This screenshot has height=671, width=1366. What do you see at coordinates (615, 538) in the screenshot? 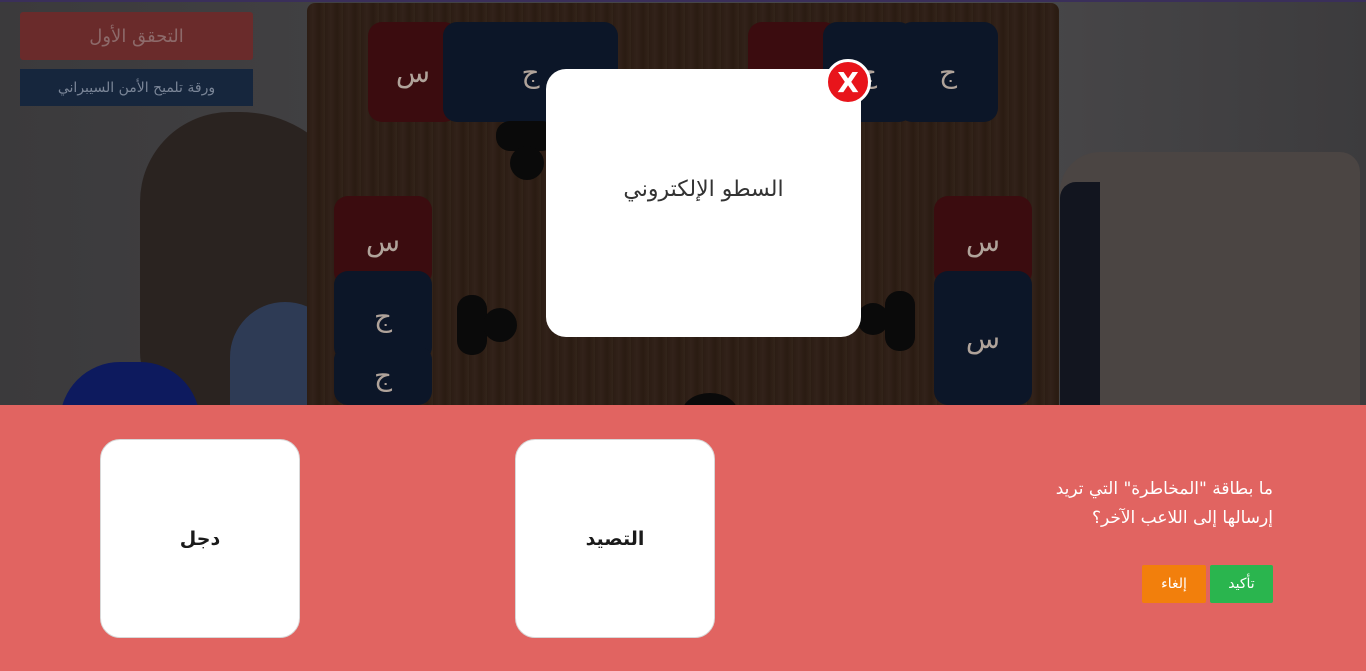
I see `risk-card-option: التصيد` at bounding box center [615, 538].